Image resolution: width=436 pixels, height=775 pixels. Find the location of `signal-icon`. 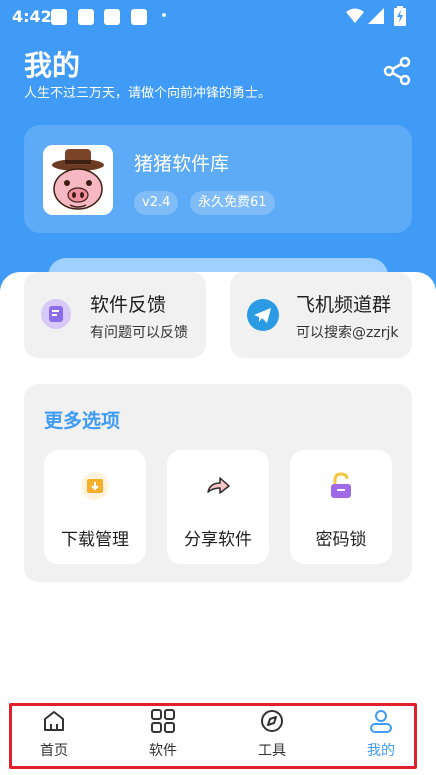

signal-icon is located at coordinates (376, 16).